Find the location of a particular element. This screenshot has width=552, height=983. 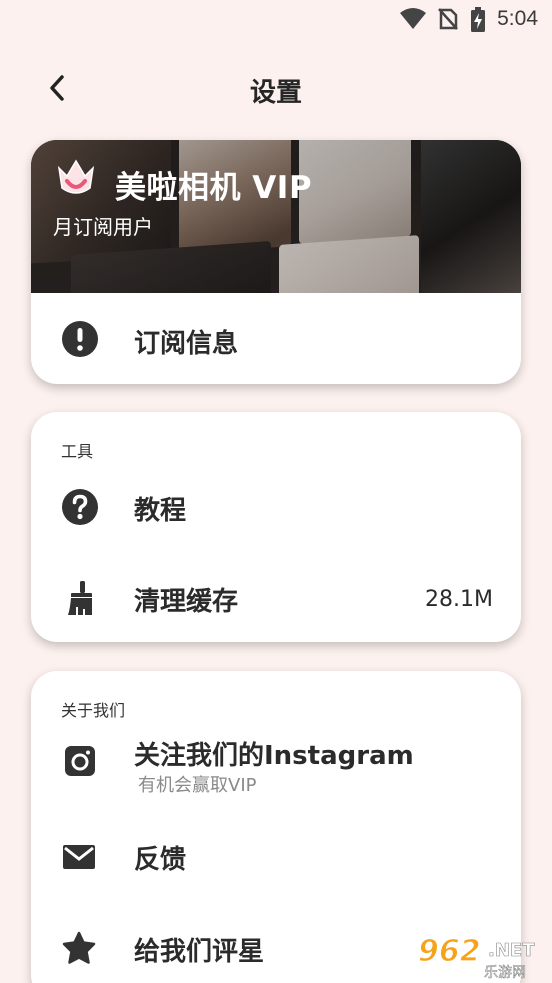

instagram-row: 关注我们的Instagram 有机会赢取VIP is located at coordinates (276, 769).